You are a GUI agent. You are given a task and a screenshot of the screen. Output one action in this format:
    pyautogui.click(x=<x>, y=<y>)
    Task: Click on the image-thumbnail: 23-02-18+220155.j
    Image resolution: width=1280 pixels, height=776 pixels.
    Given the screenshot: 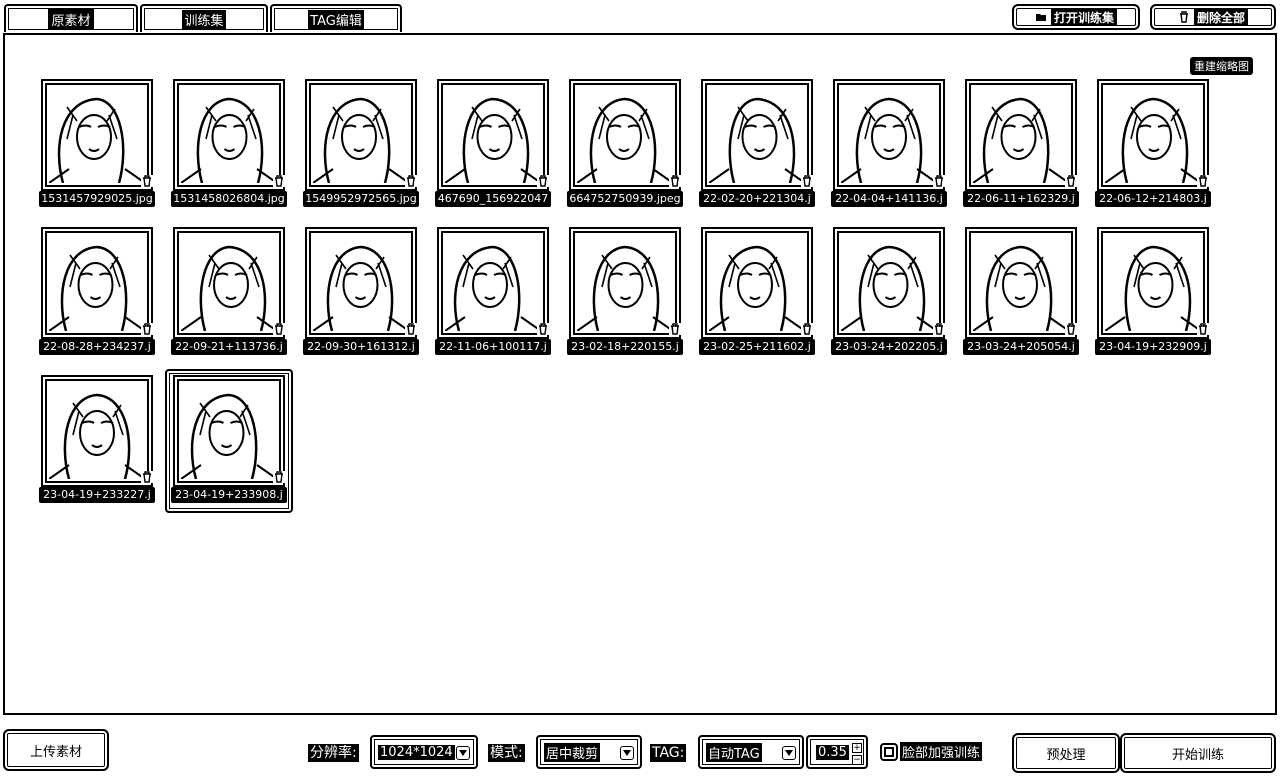 What is the action you would take?
    pyautogui.click(x=625, y=291)
    